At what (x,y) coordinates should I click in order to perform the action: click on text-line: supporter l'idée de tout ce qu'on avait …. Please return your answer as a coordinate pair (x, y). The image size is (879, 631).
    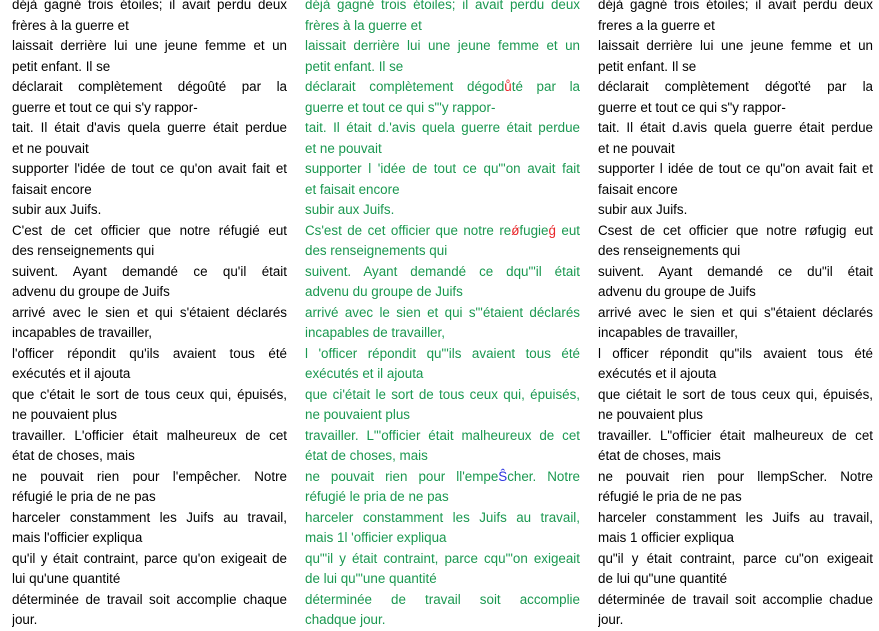
    Looking at the image, I should click on (149, 168).